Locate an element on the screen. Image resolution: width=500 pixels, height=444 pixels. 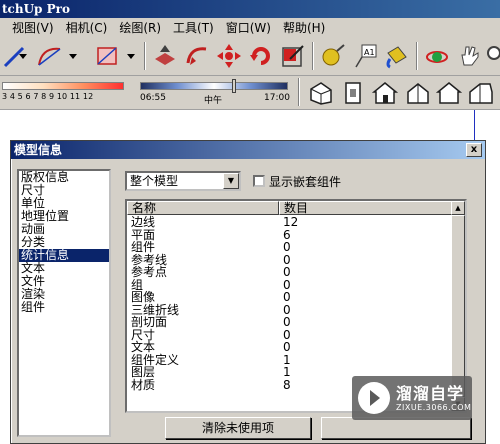
scope-dropdown: 整个模型 ▼ is located at coordinates (183, 181).